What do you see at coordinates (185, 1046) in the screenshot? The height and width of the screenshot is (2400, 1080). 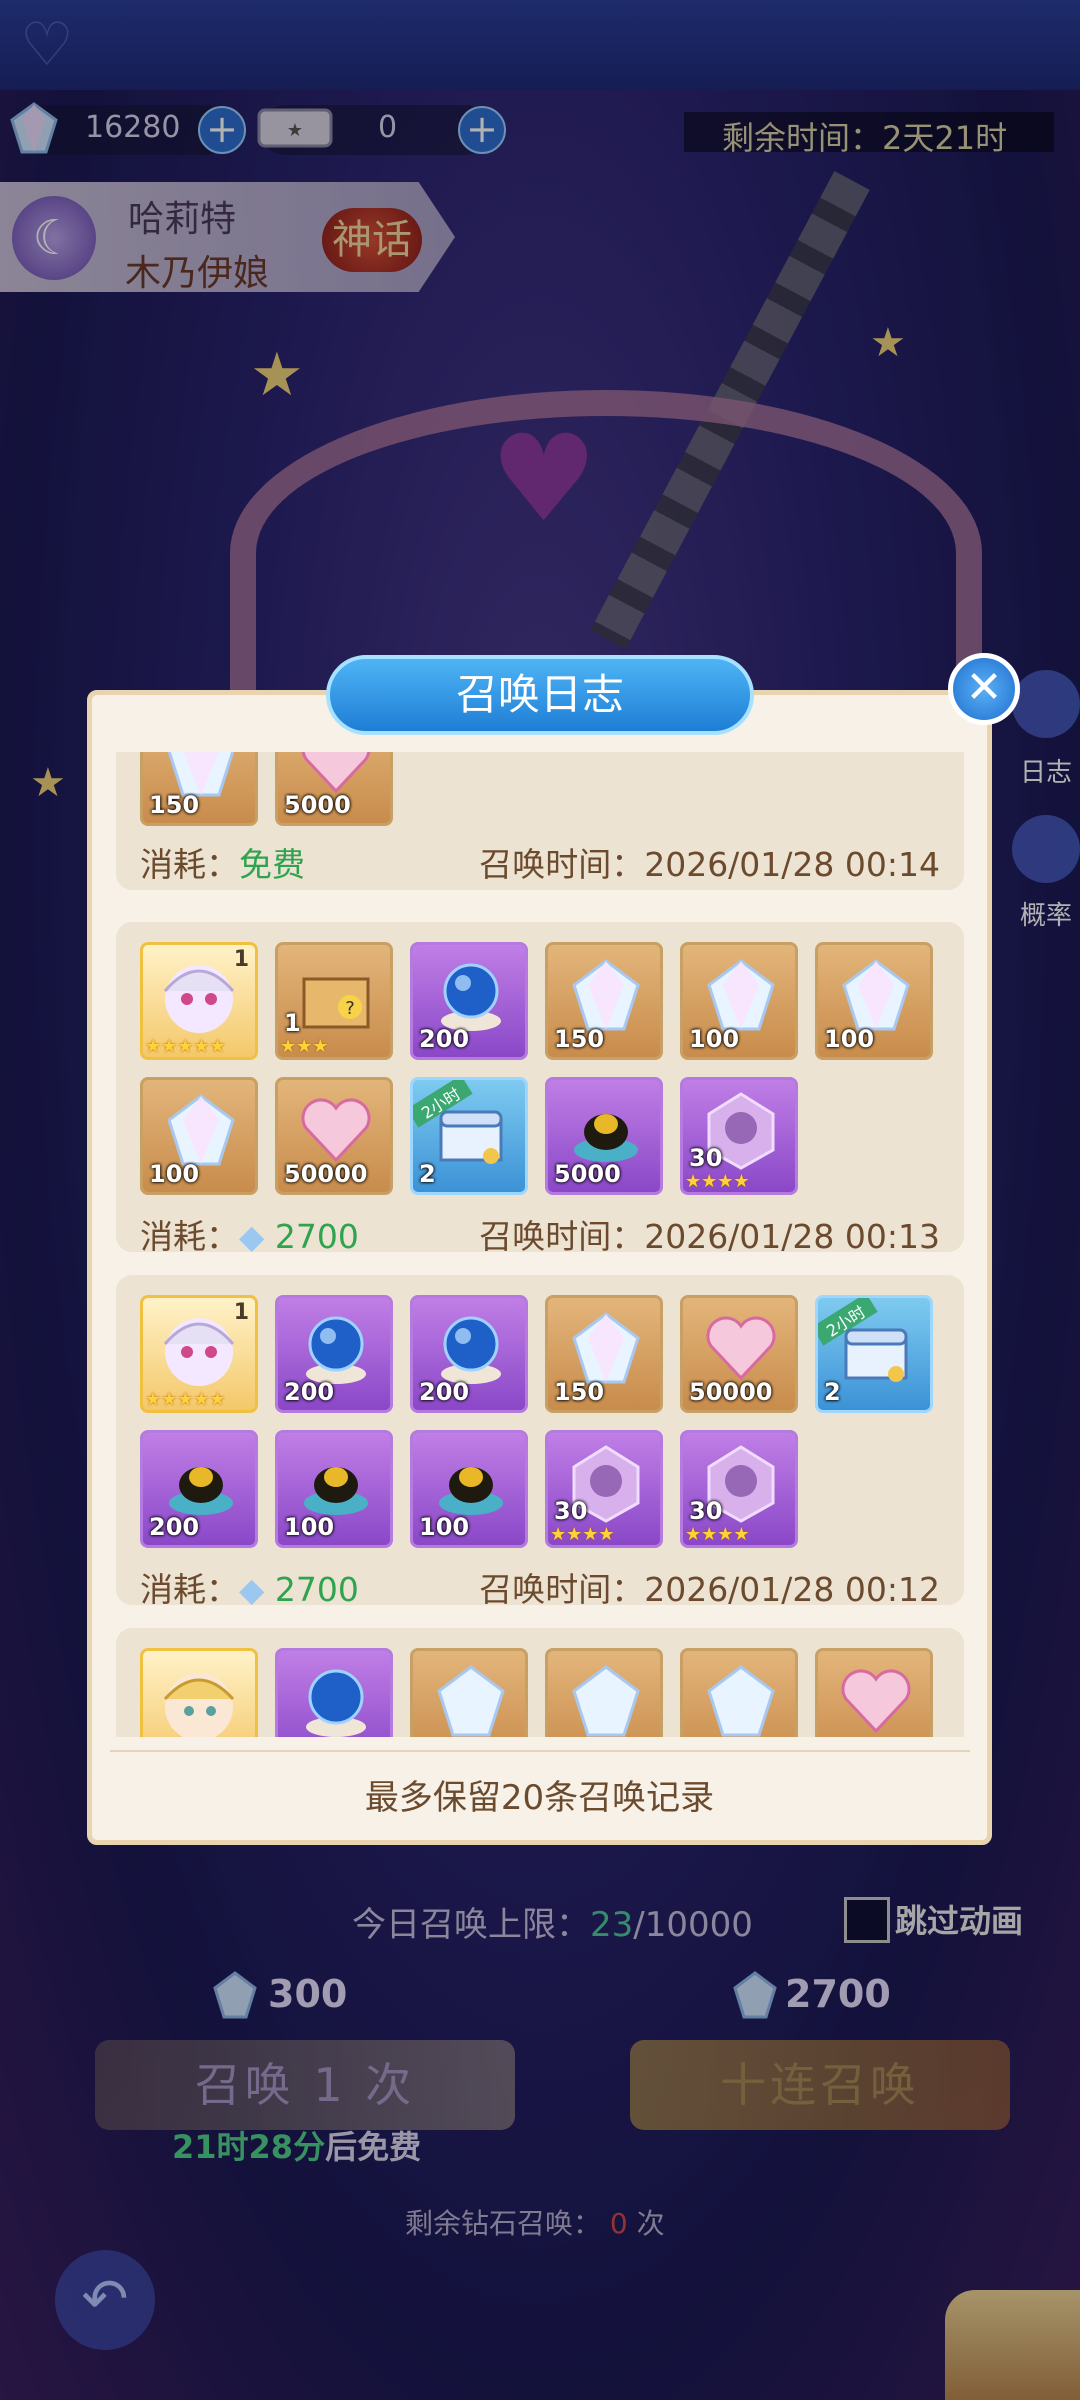 I see `star-rating: ★★★★★` at bounding box center [185, 1046].